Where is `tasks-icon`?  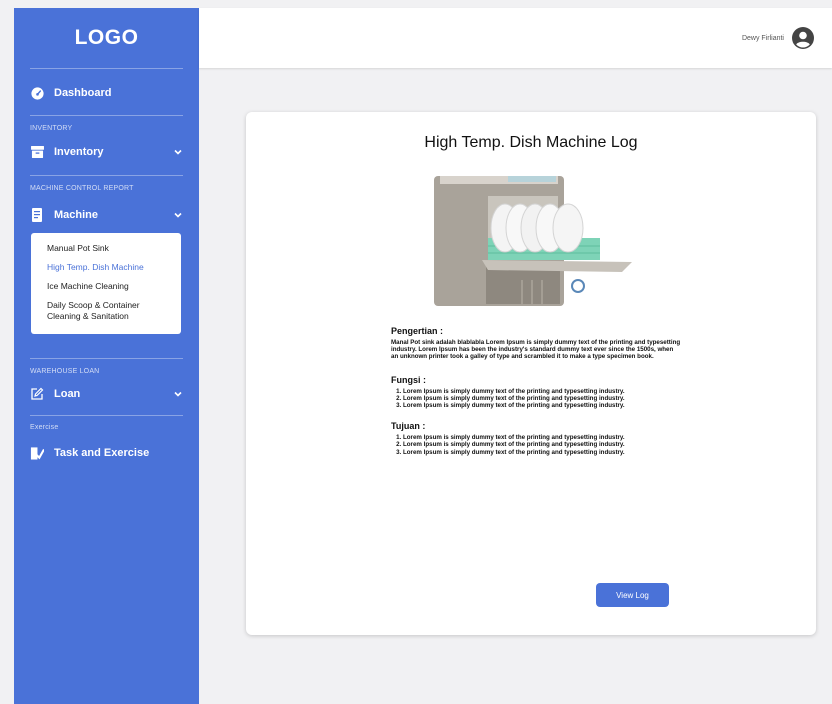
tasks-icon is located at coordinates (37, 453).